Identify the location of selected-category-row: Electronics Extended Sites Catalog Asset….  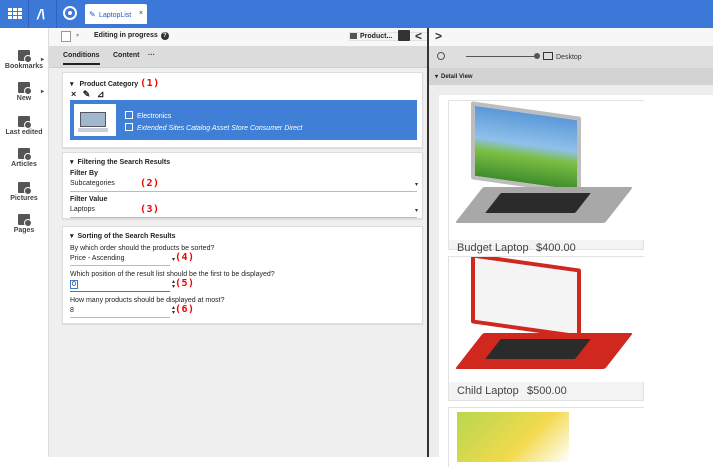
(243, 120).